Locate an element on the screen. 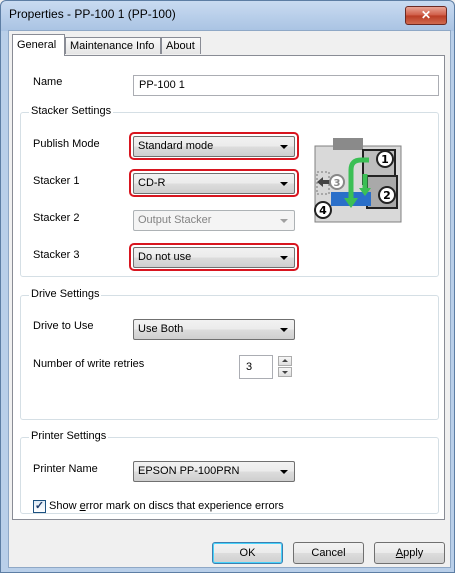 The height and width of the screenshot is (573, 455). show-error-checkbox: ✓ is located at coordinates (39, 506).